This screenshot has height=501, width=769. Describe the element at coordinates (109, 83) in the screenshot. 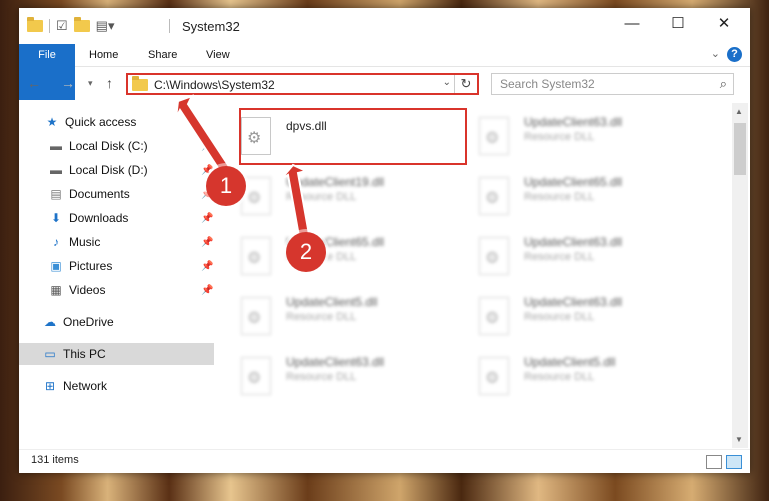

I see `up-icon: ↑` at that location.